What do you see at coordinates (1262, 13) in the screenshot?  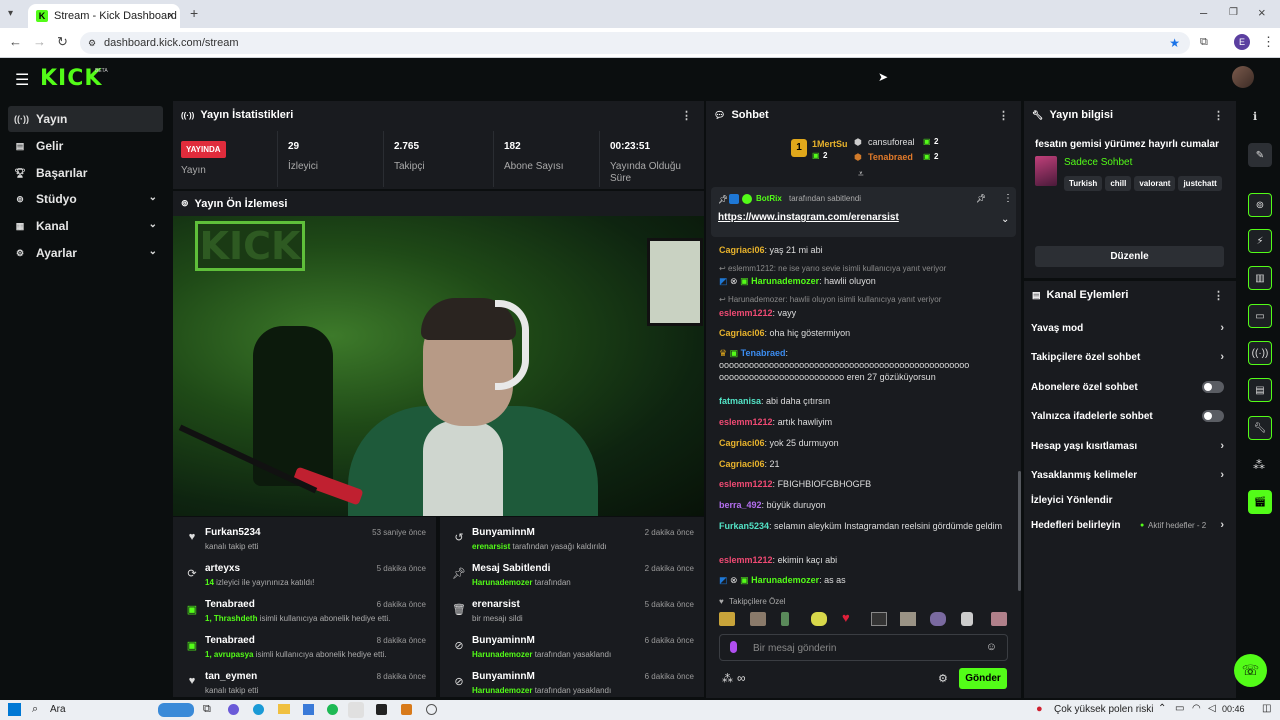 I see `close-window-icon: ×` at bounding box center [1262, 13].